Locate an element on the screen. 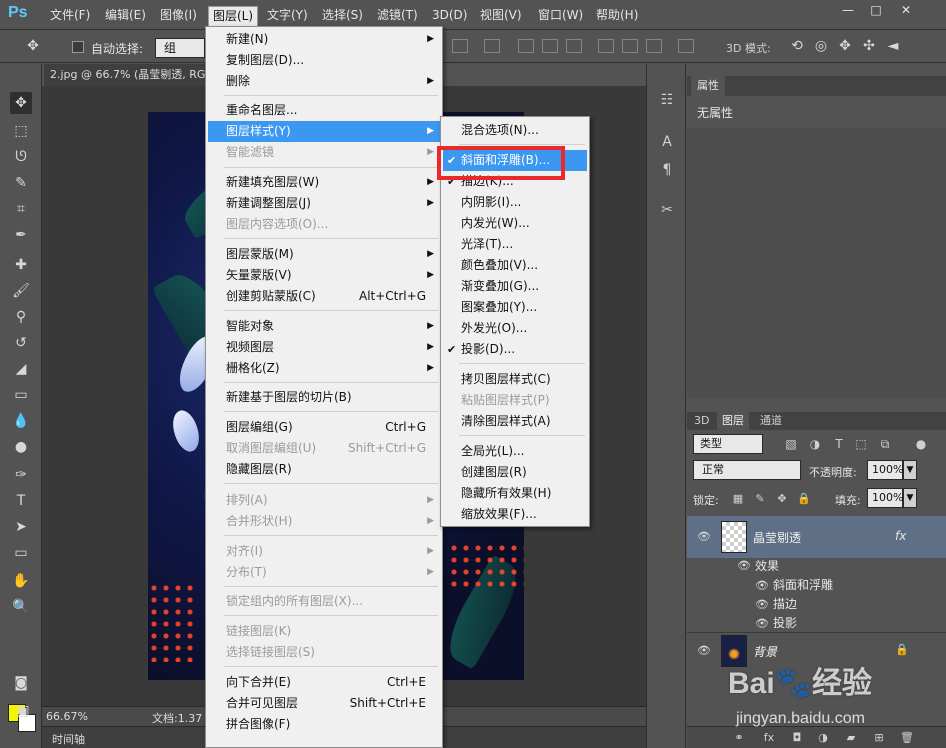  fill-dropdown: ▼ is located at coordinates (910, 498).